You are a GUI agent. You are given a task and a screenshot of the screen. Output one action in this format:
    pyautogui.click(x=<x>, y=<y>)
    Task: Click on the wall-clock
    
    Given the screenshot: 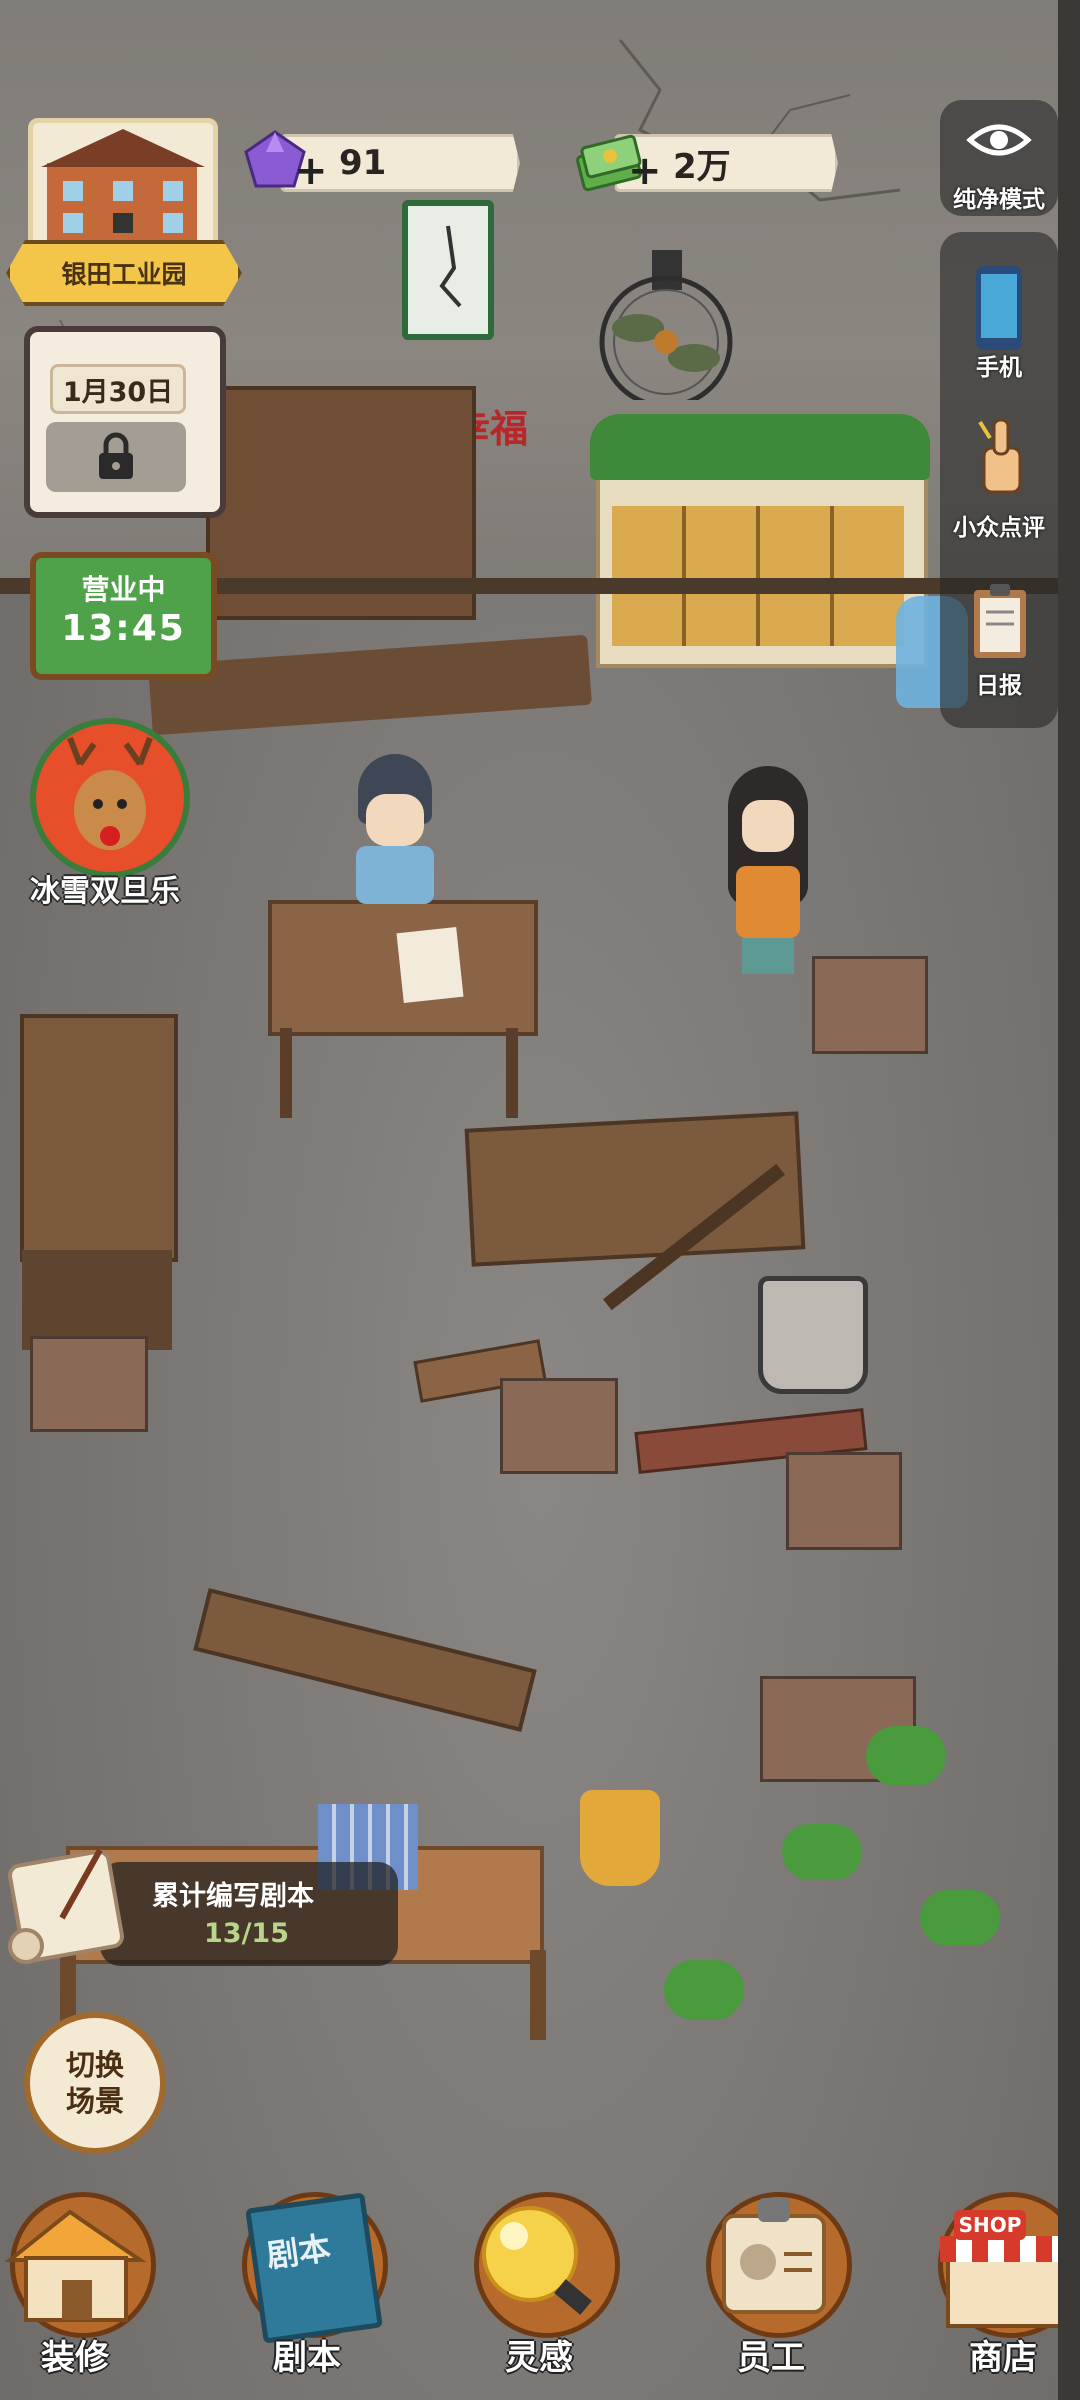 What is the action you would take?
    pyautogui.click(x=448, y=270)
    